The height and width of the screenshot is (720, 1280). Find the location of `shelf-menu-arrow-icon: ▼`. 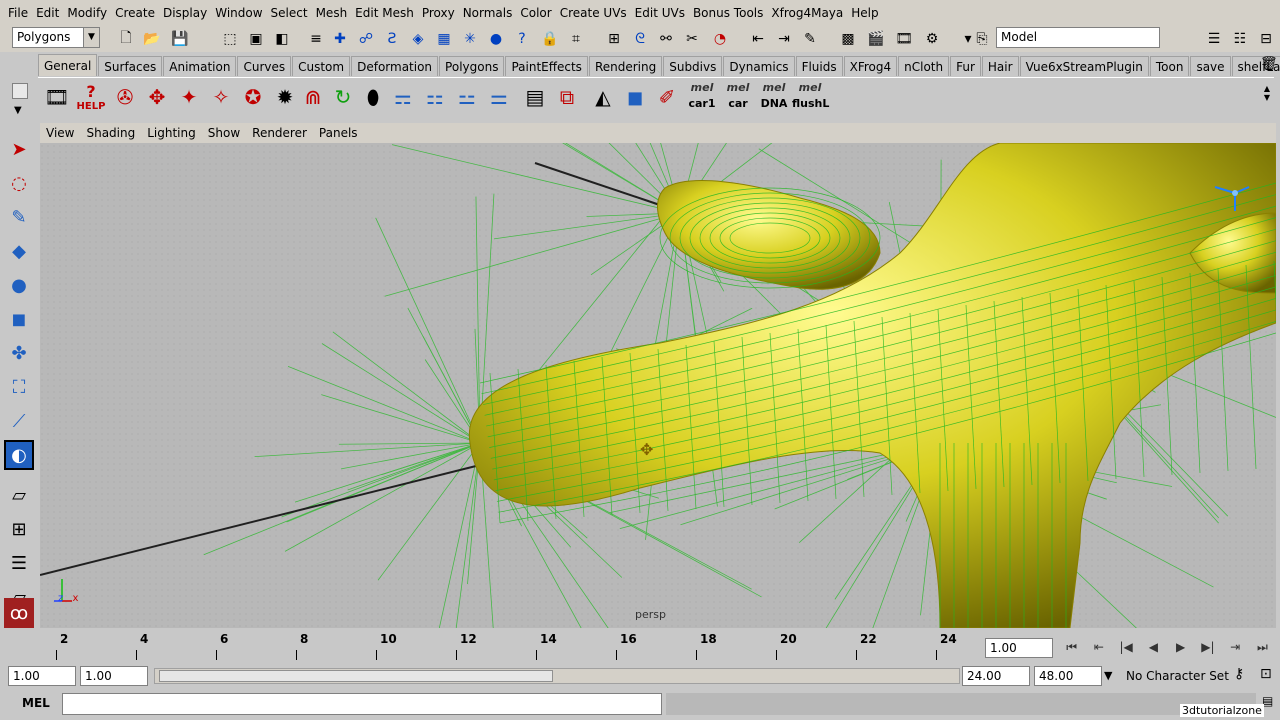

shelf-menu-arrow-icon: ▼ is located at coordinates (18, 110).